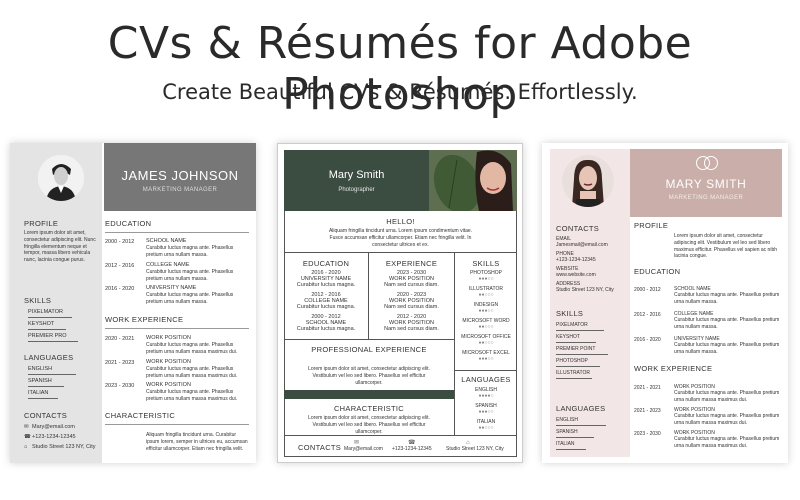  I want to click on education-years: 2016 - 2020, so click(120, 289).